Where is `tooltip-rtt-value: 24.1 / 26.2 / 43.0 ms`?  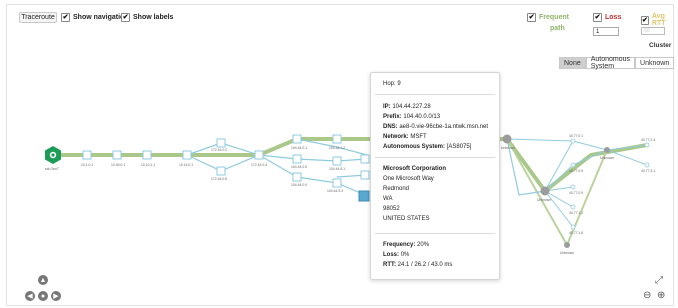
tooltip-rtt-value: 24.1 / 26.2 / 43.0 ms is located at coordinates (425, 265).